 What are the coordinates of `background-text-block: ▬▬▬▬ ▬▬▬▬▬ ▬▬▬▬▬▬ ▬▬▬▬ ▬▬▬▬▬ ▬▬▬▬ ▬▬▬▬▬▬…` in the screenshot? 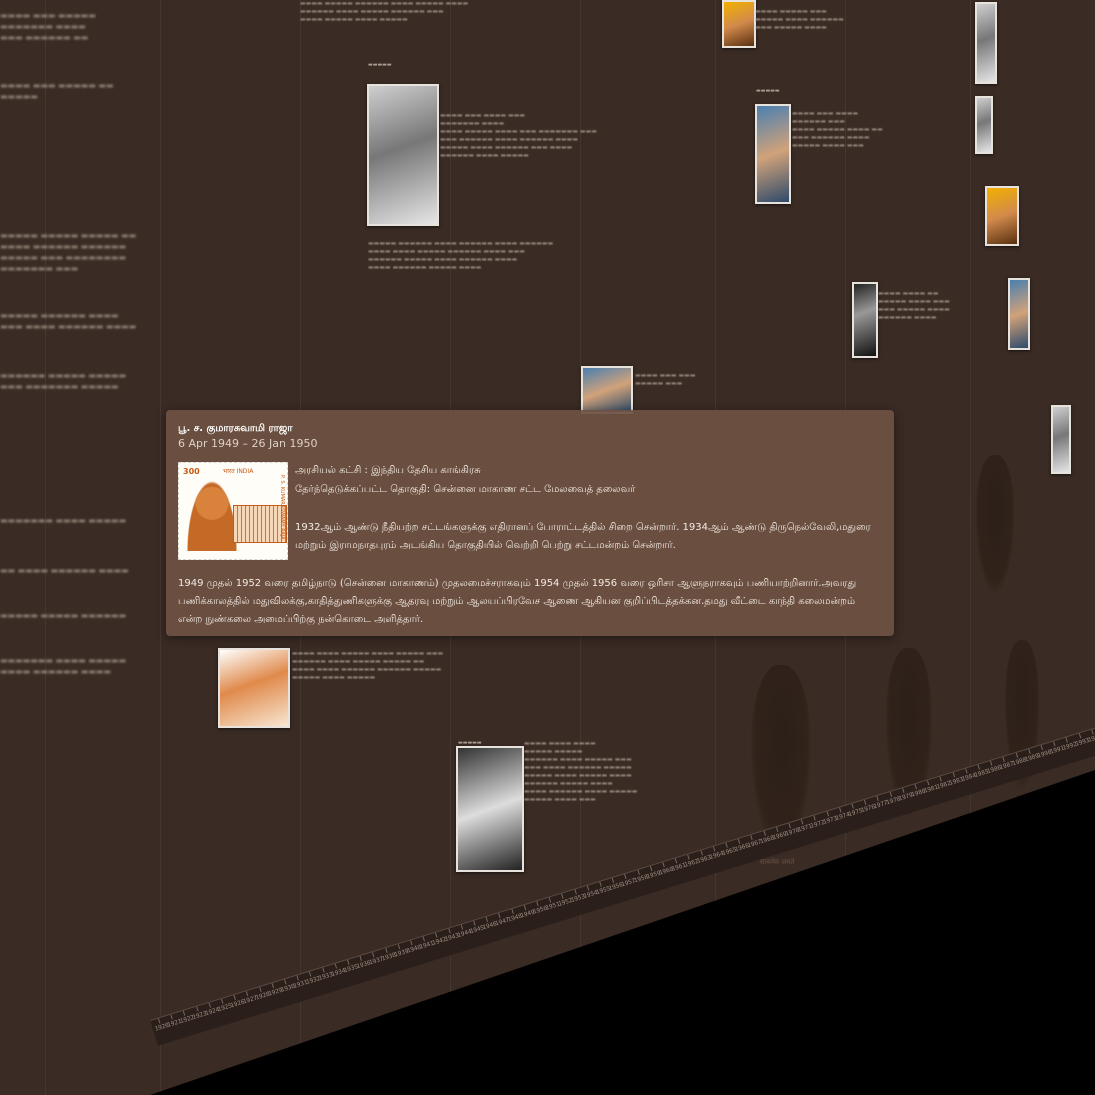 It's located at (384, 11).